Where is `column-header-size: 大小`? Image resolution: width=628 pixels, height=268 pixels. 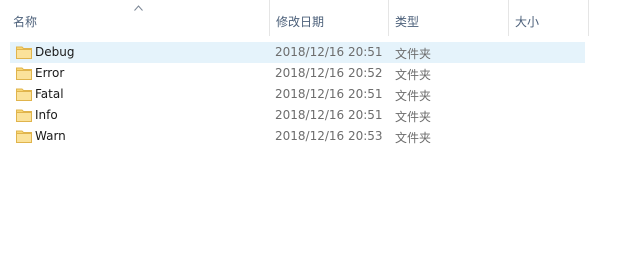 column-header-size: 大小 is located at coordinates (549, 18).